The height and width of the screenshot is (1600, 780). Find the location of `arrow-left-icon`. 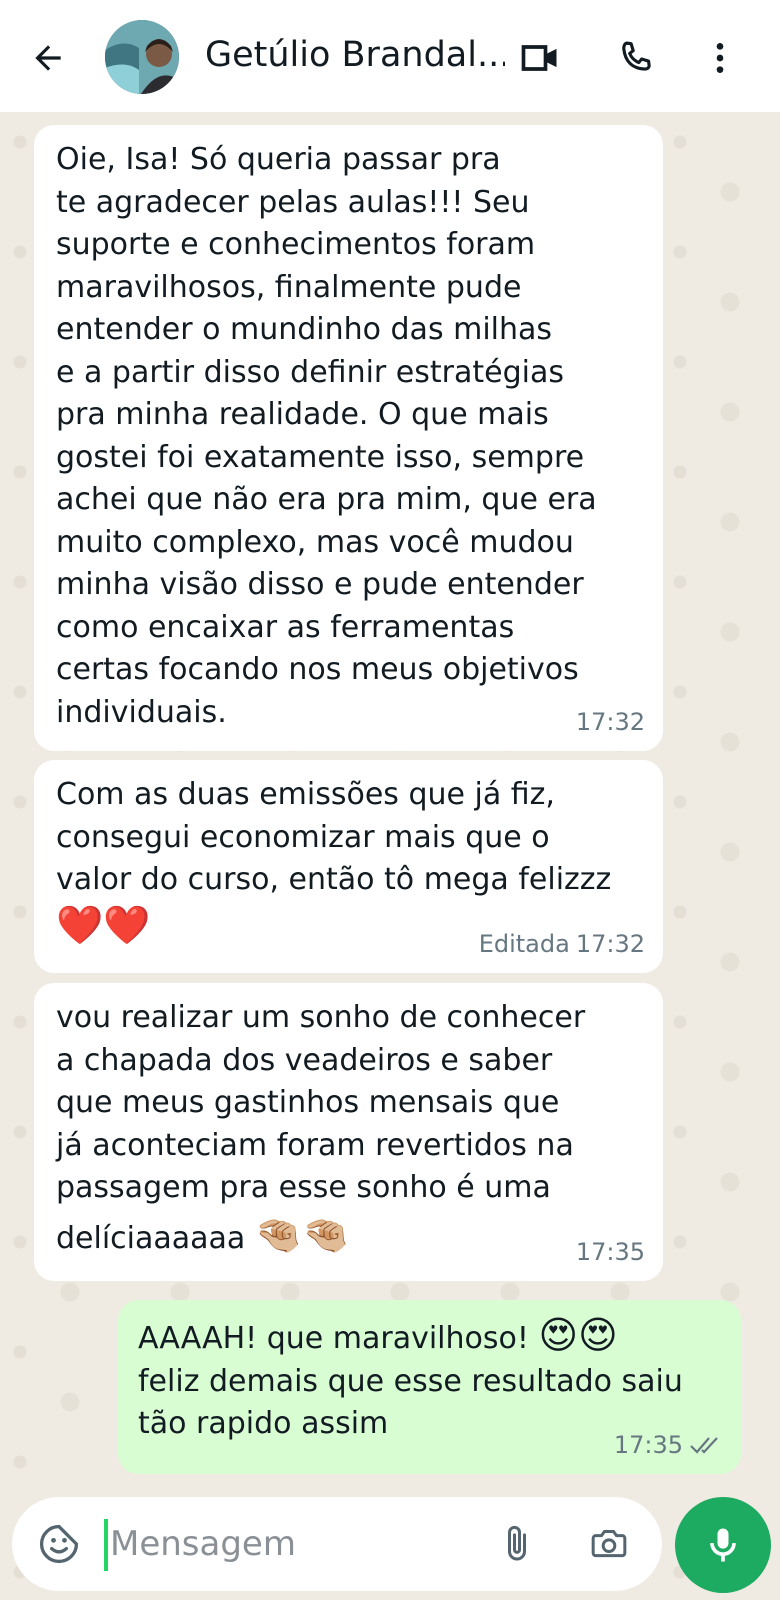

arrow-left-icon is located at coordinates (48, 58).